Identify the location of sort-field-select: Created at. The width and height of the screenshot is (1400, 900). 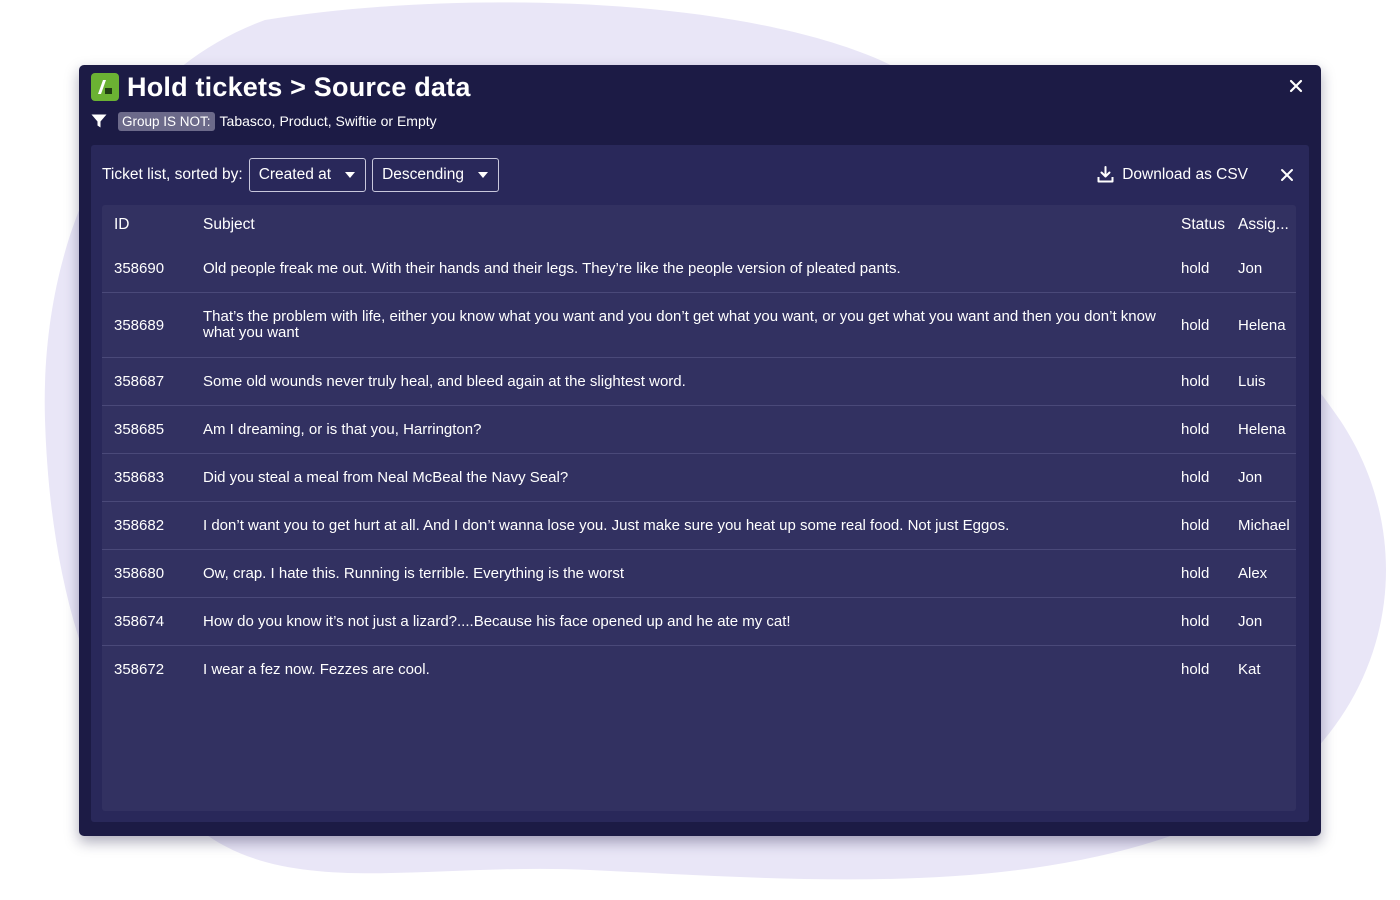
(307, 174).